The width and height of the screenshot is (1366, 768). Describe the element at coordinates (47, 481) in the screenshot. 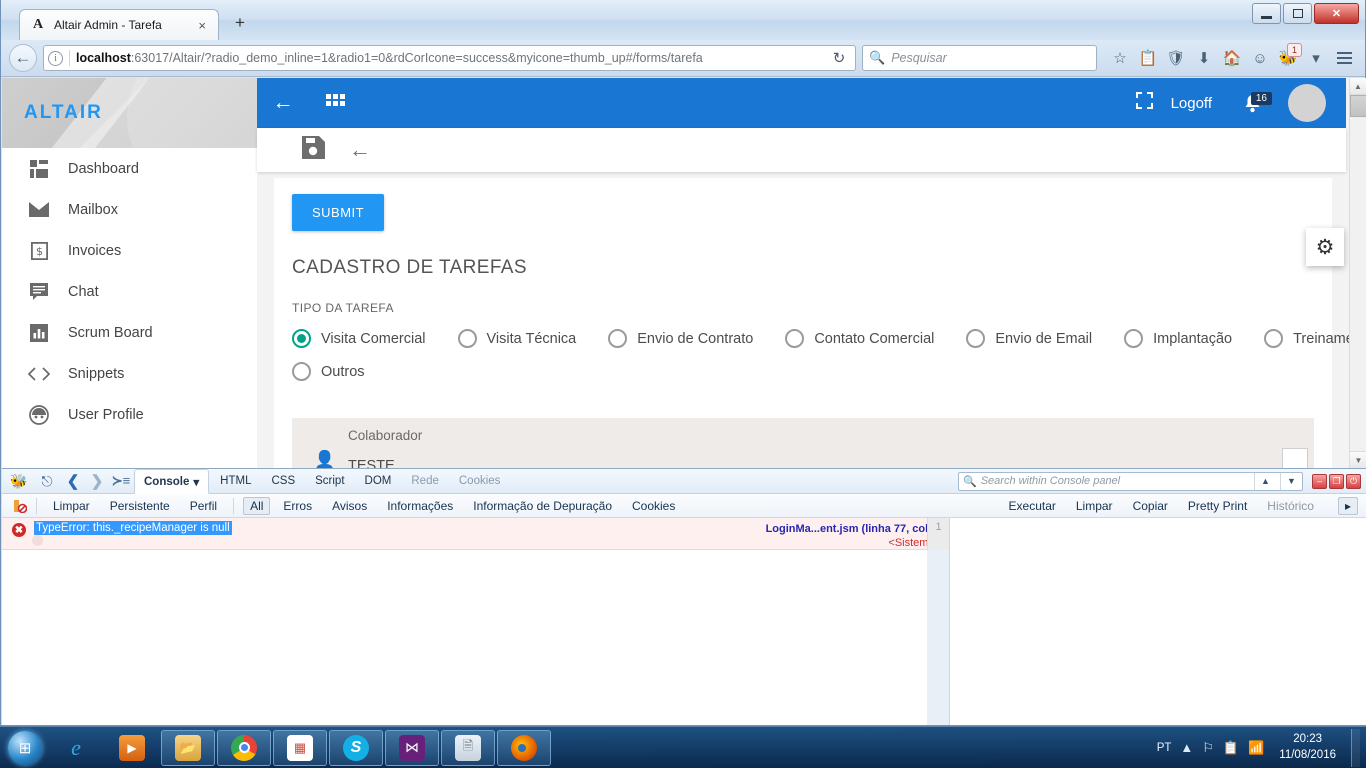

I see `inspect-element-icon: ⎋` at that location.